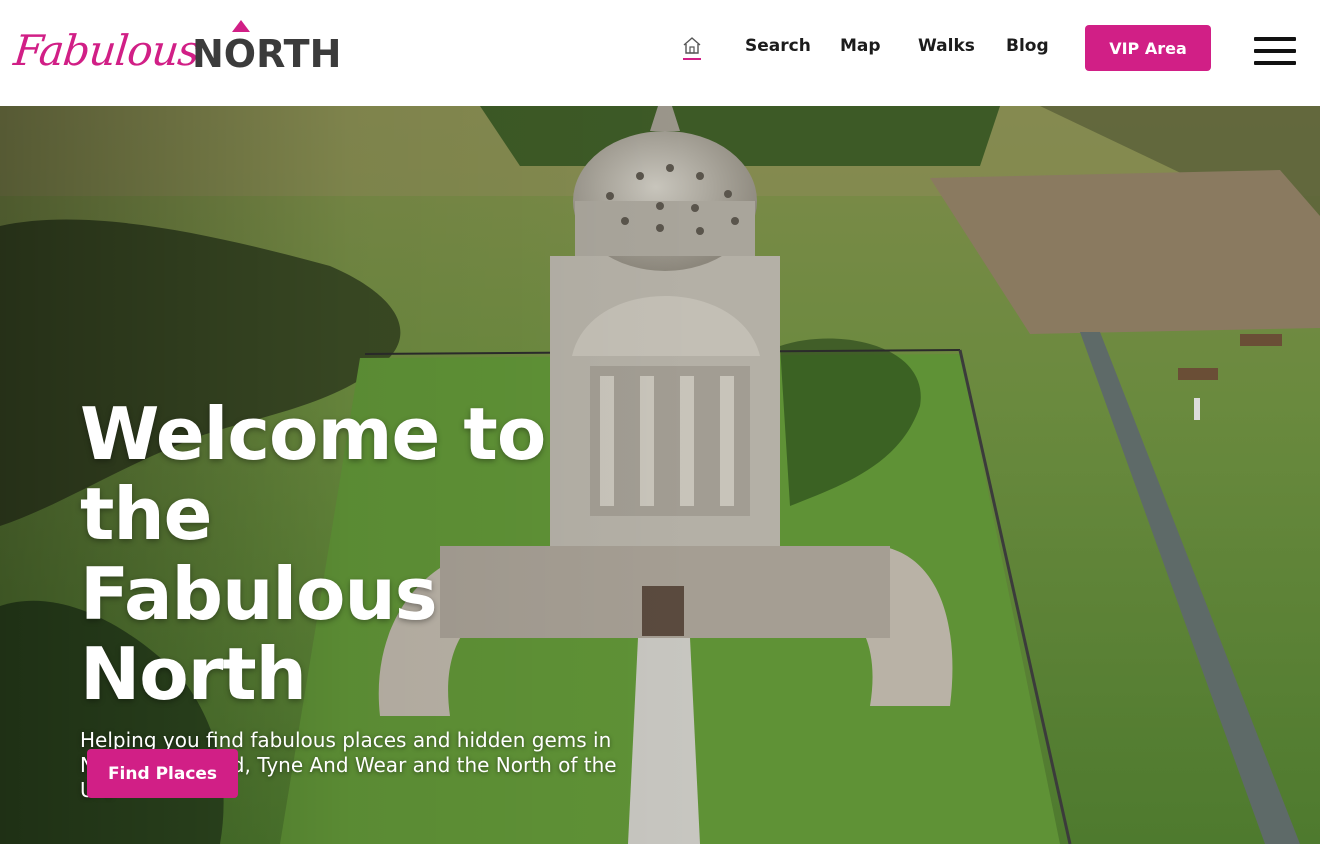 The height and width of the screenshot is (844, 1320). I want to click on nav-home-link, so click(692, 49).